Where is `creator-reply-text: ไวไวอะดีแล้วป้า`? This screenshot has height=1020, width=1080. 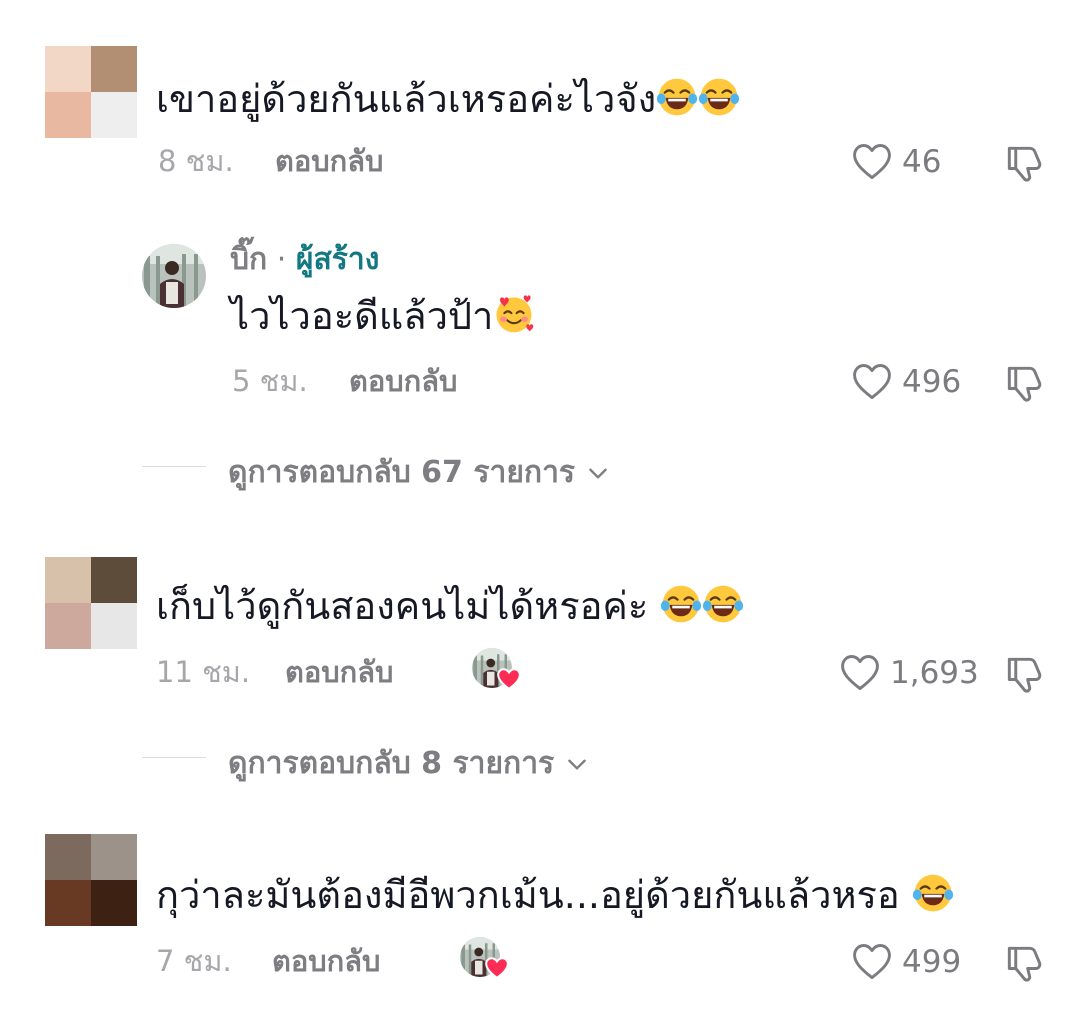
creator-reply-text: ไวไวอะดีแล้วป้า is located at coordinates (382, 315).